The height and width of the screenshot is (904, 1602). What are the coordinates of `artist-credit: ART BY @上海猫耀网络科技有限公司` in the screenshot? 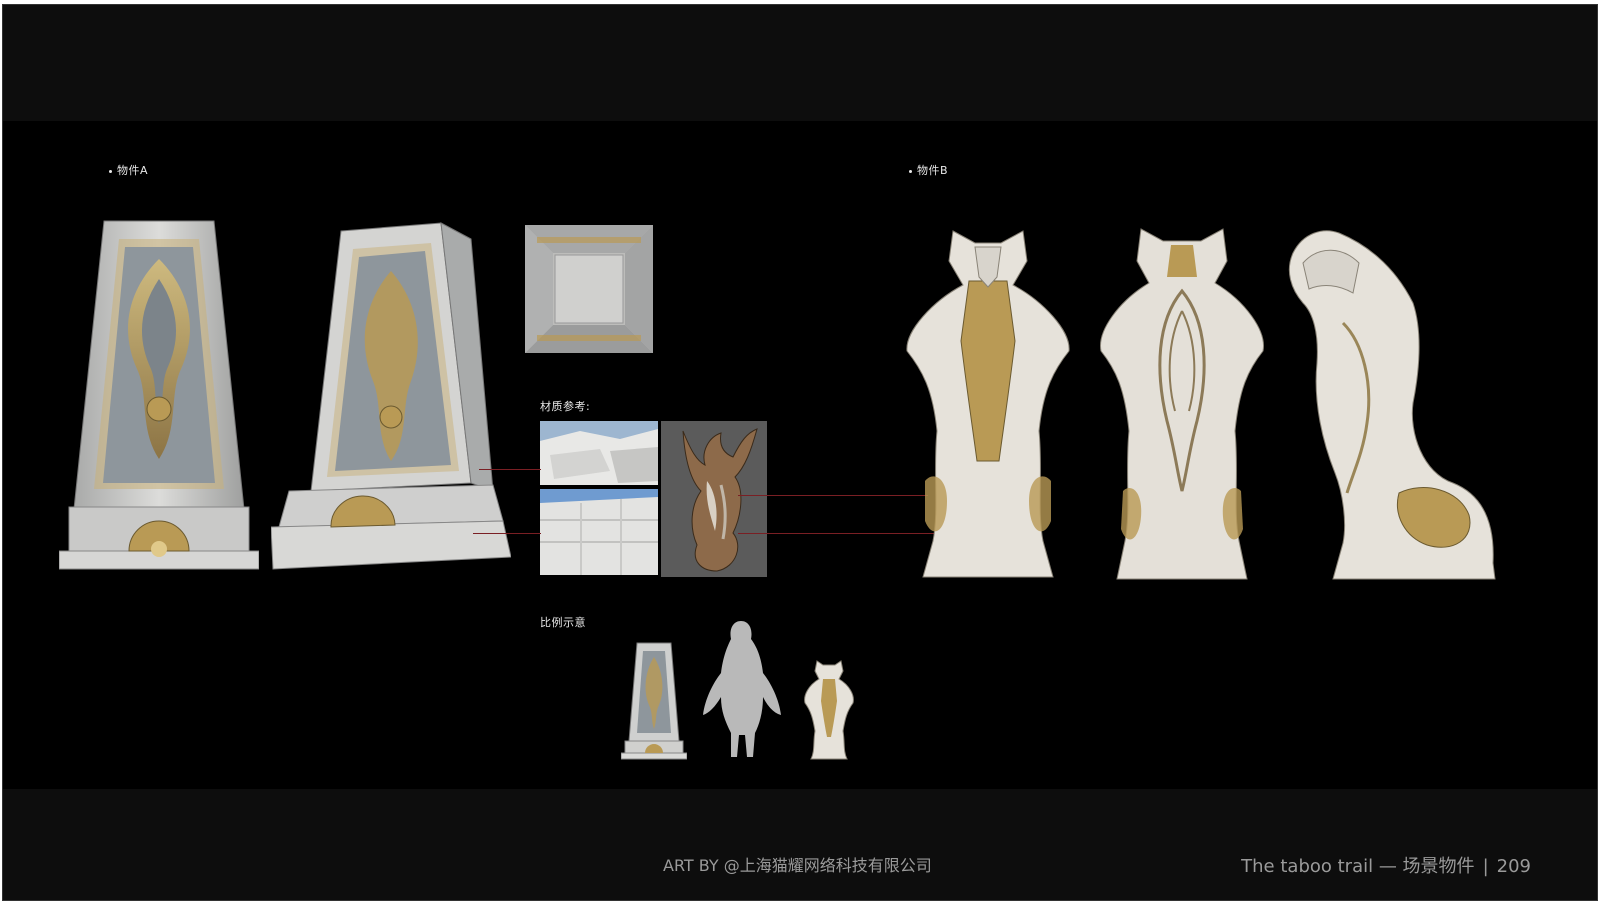 It's located at (797, 865).